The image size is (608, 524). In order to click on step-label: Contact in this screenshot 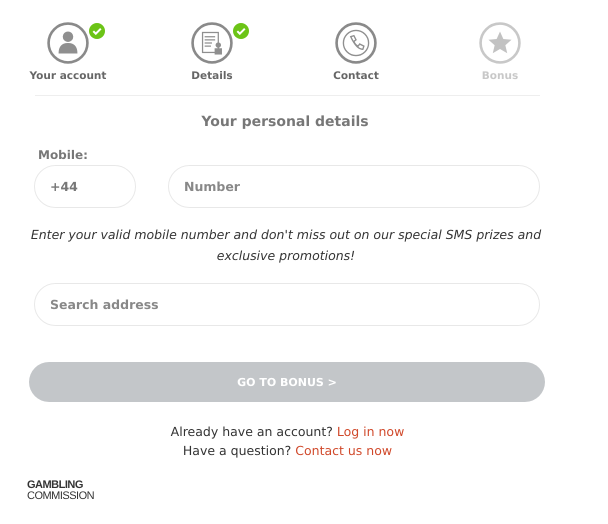, I will do `click(356, 76)`.